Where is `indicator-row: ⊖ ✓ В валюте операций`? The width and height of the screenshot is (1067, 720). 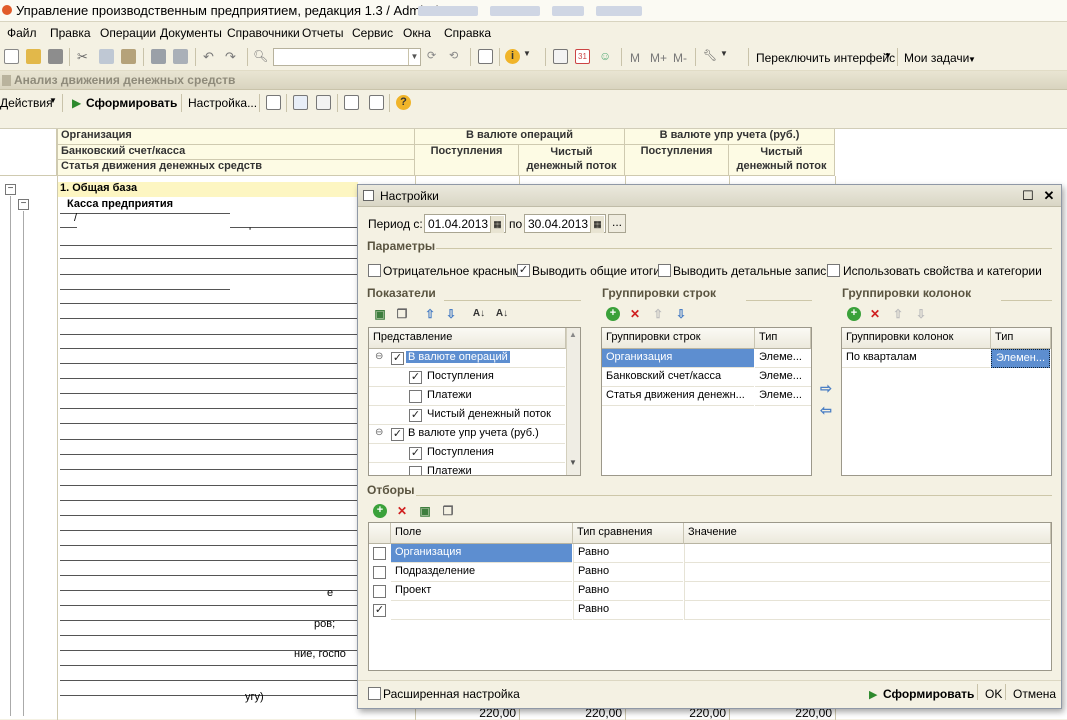
indicator-row: ⊖ ✓ В валюте операций is located at coordinates (467, 358).